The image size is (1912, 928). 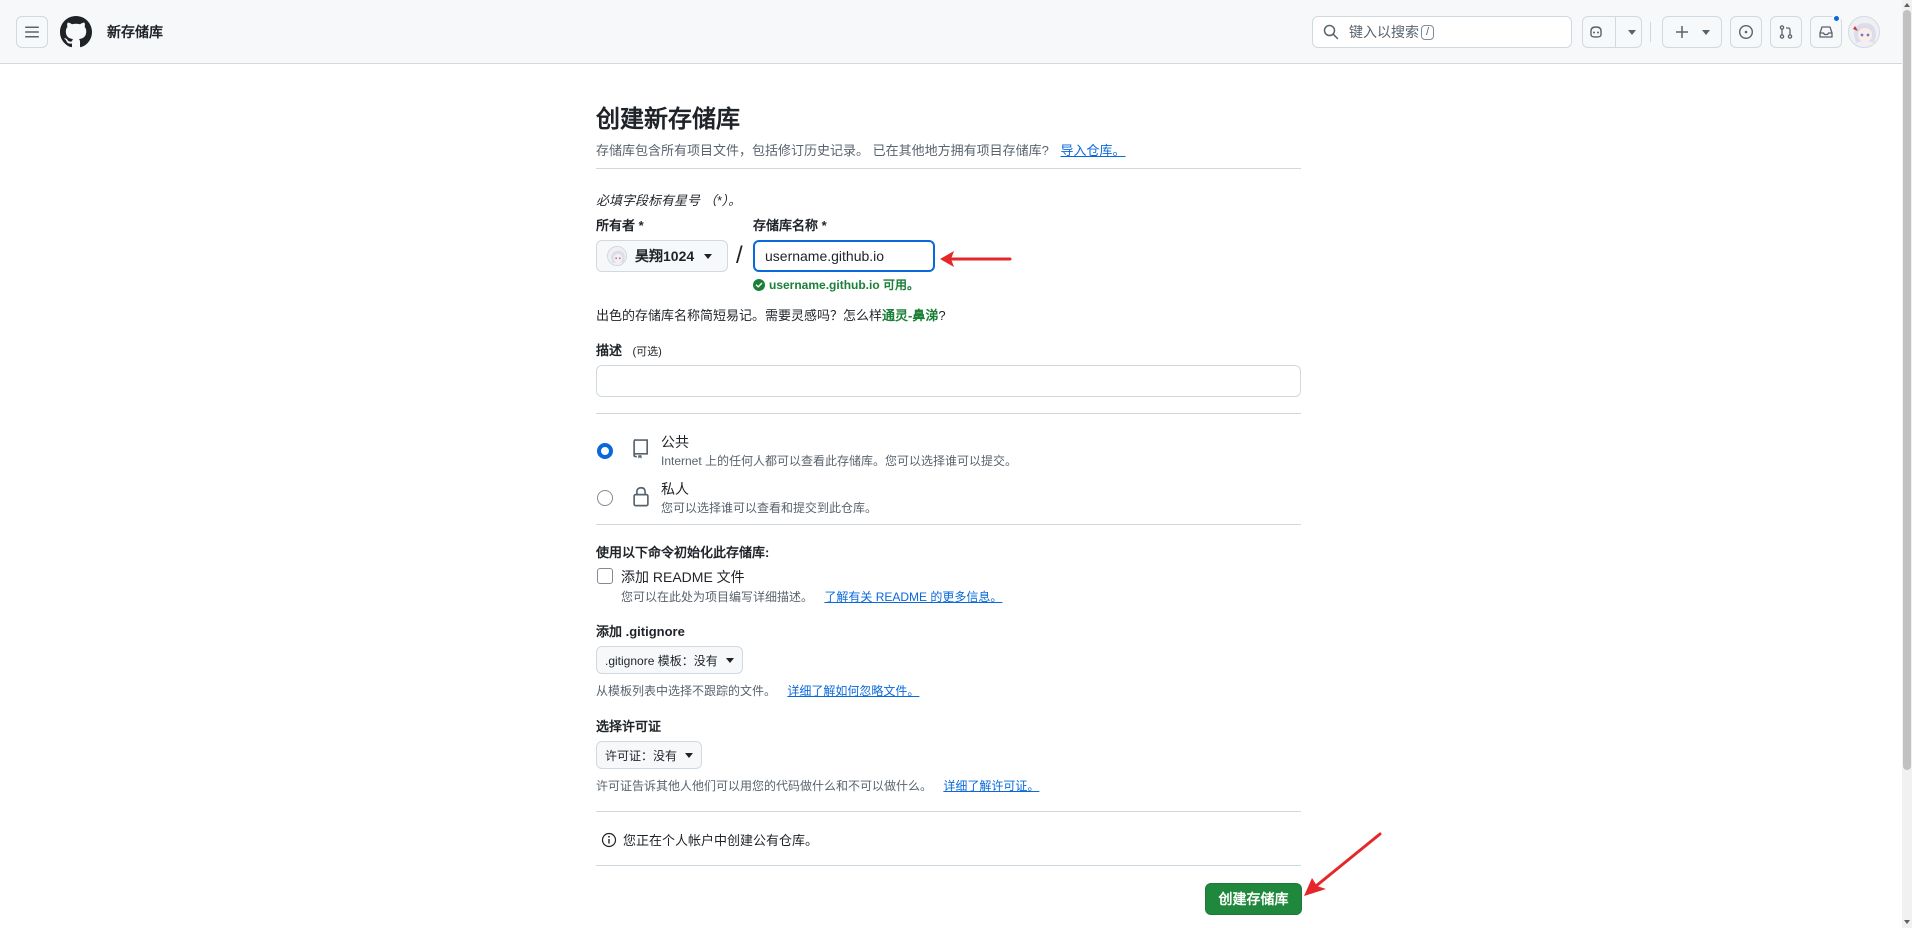 I want to click on readme-description: 您可以在此处为项目编写详细描述。, so click(x=717, y=597).